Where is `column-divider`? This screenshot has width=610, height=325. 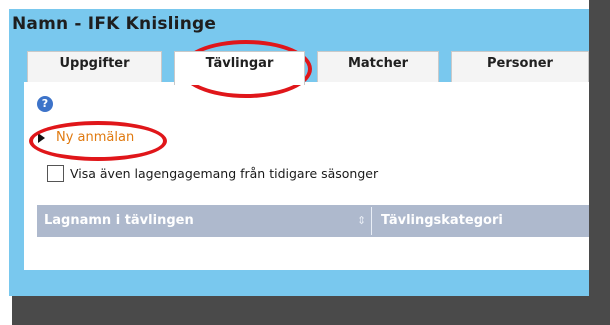 column-divider is located at coordinates (371, 221).